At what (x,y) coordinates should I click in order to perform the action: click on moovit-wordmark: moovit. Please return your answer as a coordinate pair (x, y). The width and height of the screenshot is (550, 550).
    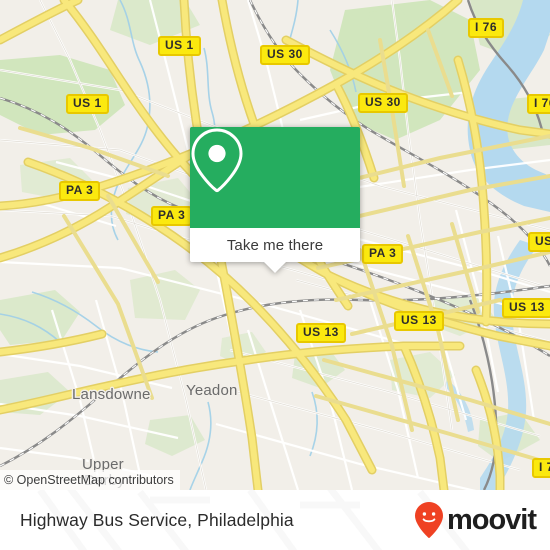
    Looking at the image, I should click on (491, 519).